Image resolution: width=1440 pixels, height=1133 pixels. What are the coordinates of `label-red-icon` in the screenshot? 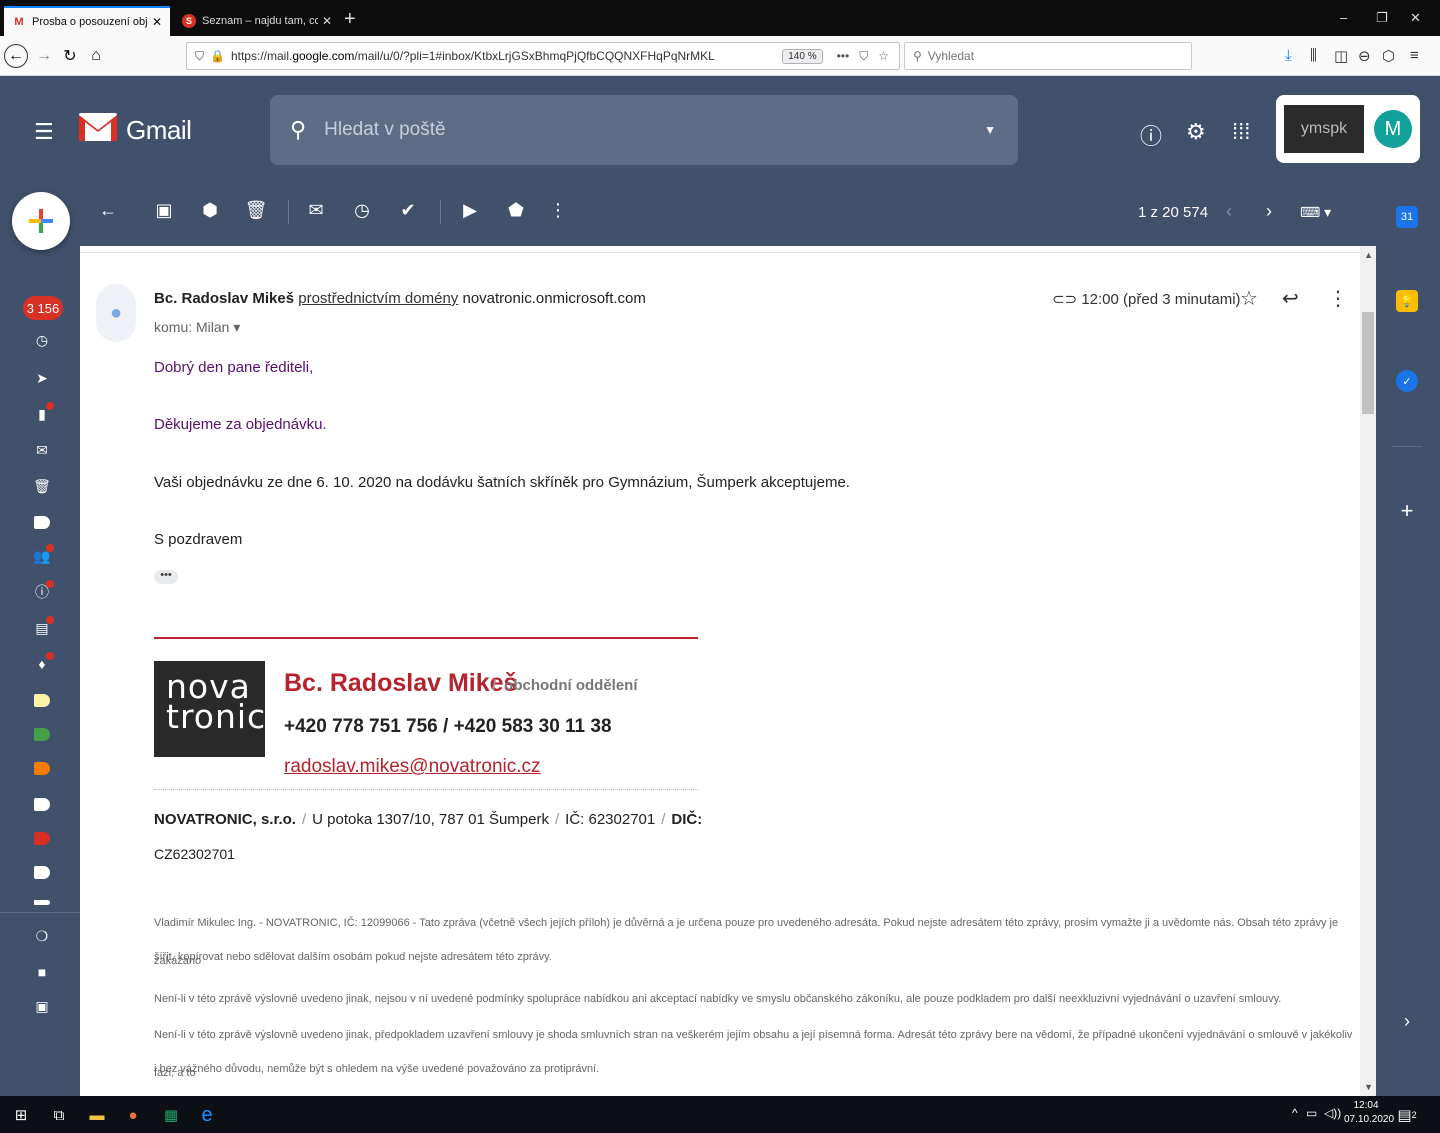 It's located at (42, 838).